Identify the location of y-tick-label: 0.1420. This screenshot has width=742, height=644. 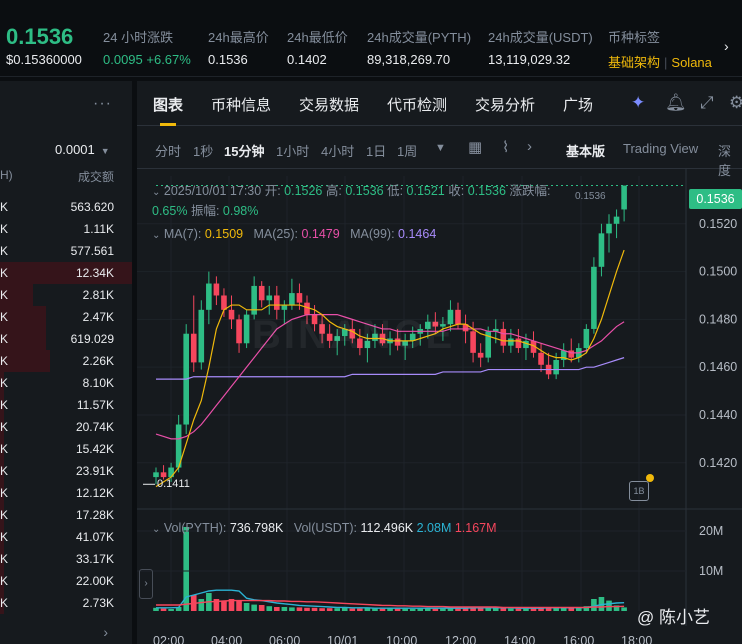
(718, 463).